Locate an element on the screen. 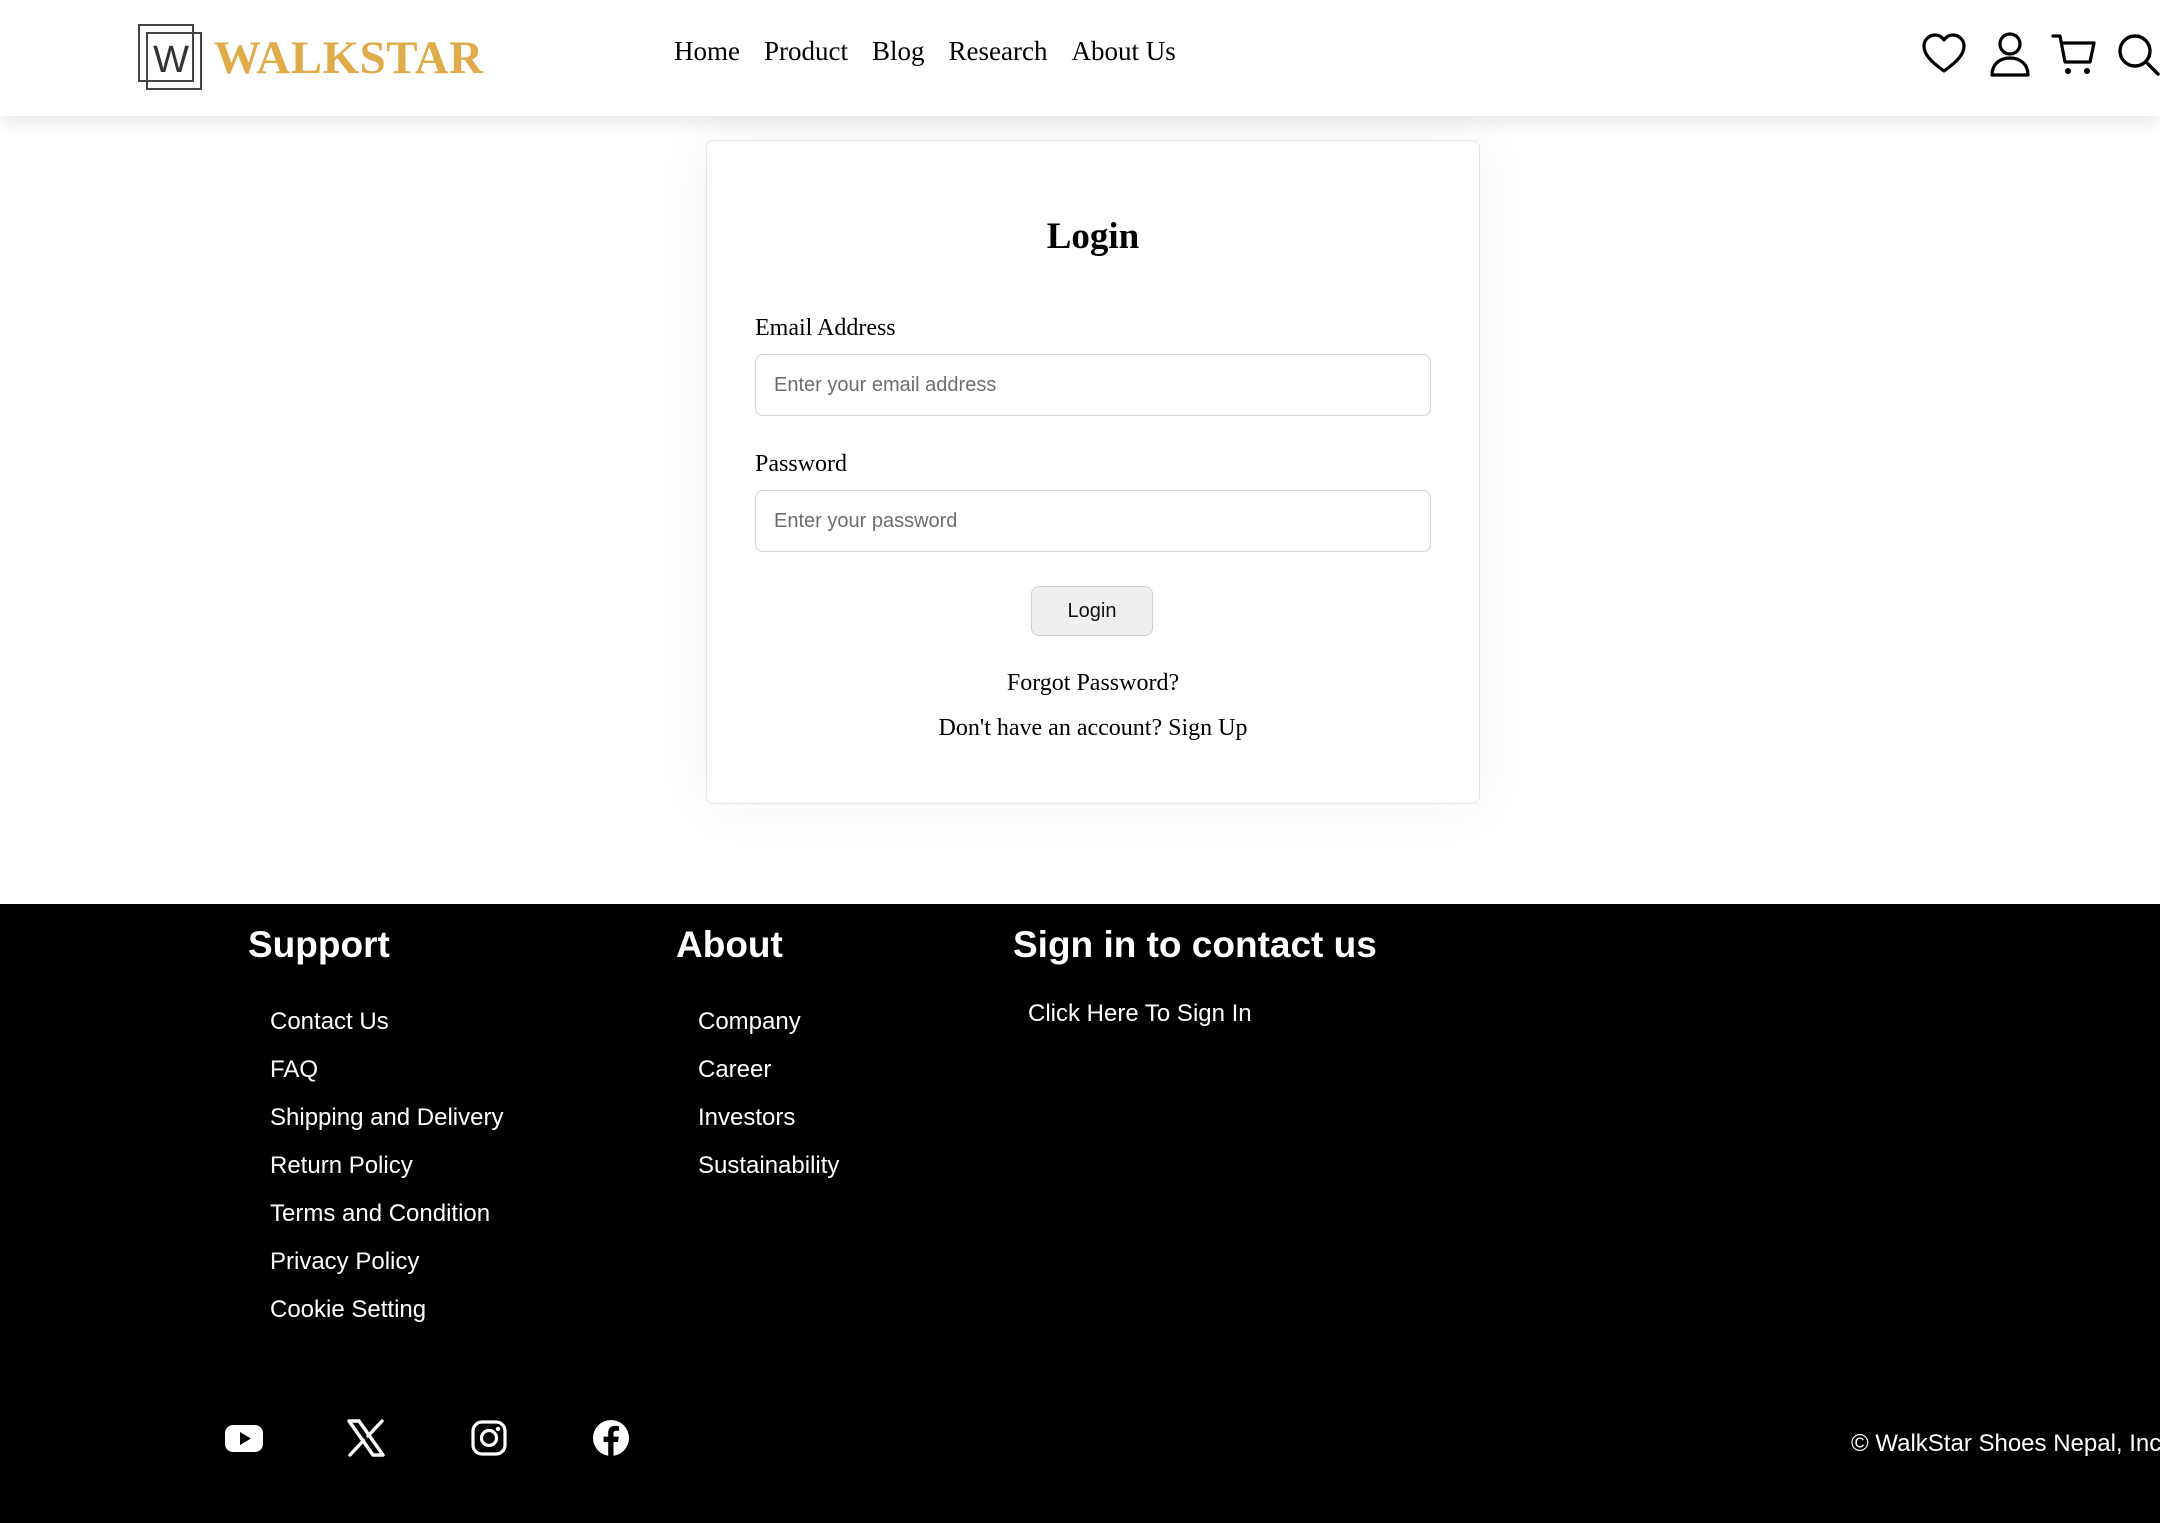 The image size is (2160, 1523). facebook-icon is located at coordinates (611, 1438).